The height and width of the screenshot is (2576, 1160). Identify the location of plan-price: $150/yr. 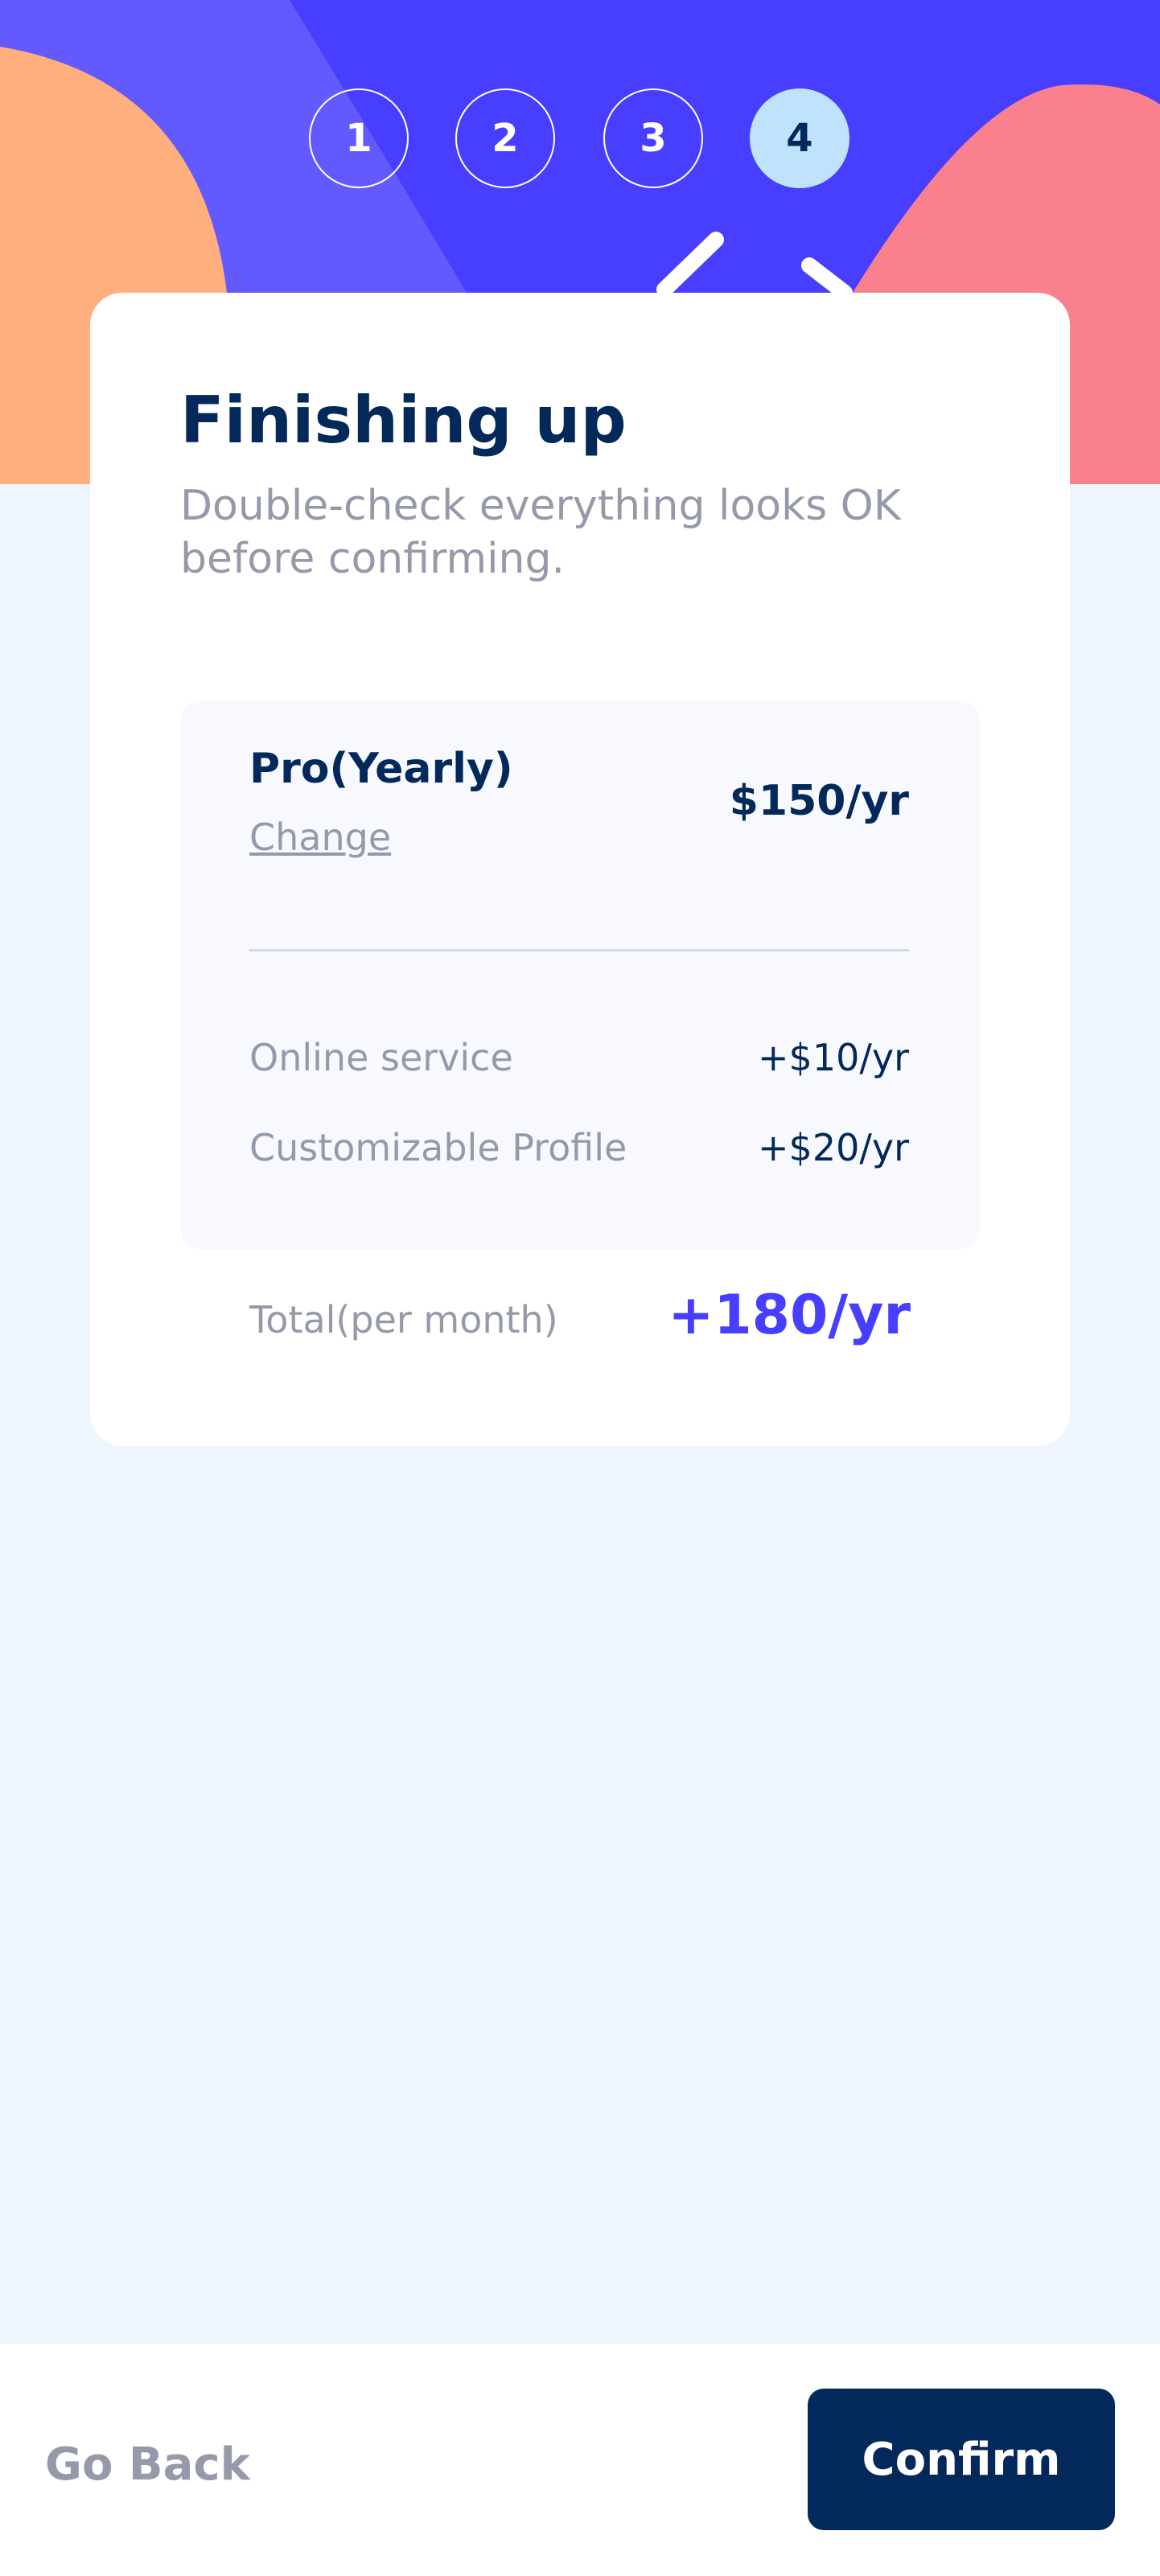
(819, 801).